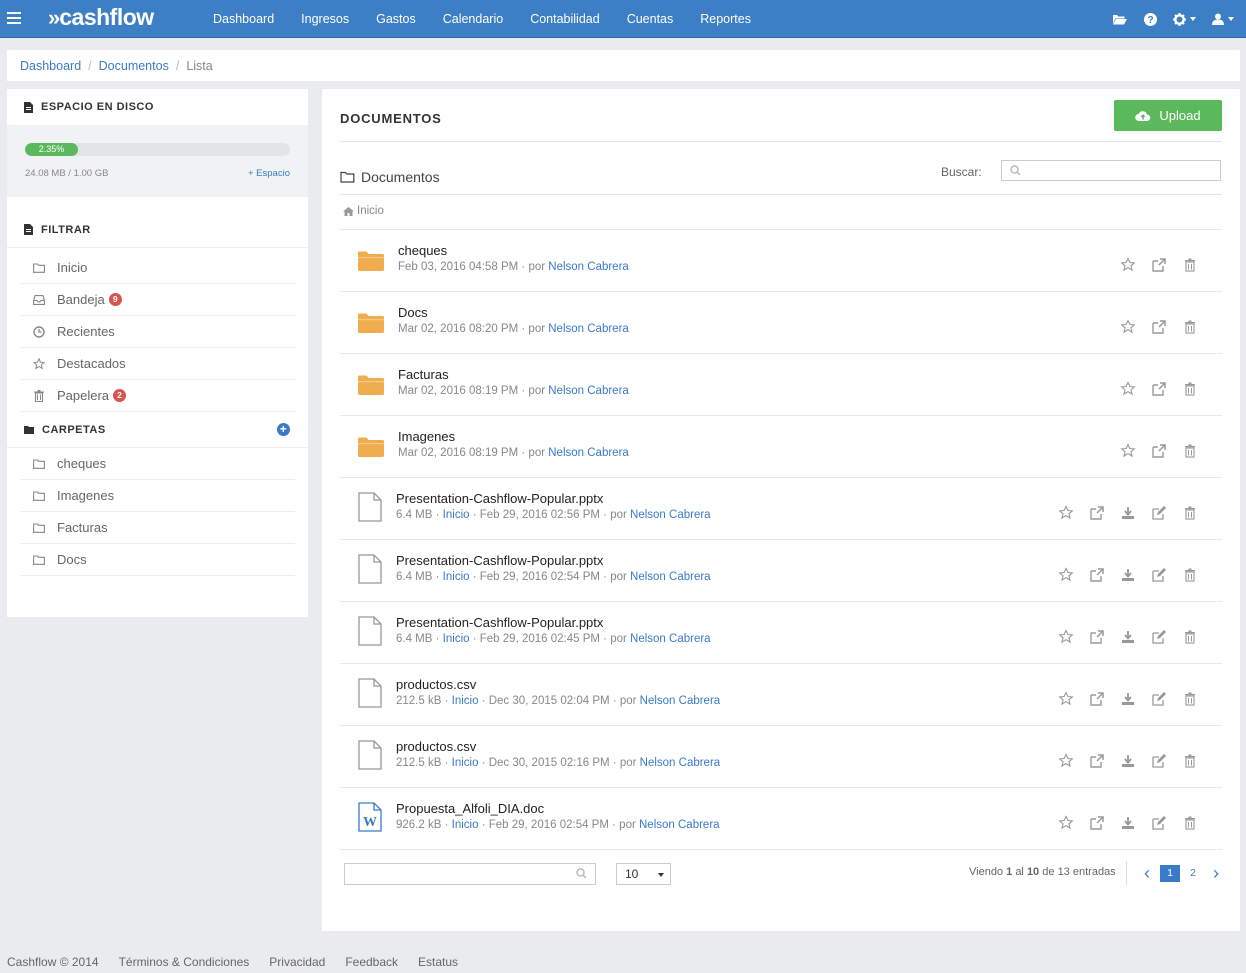  Describe the element at coordinates (157, 396) in the screenshot. I see `sidebar-item-papelera: Papelera 2` at that location.